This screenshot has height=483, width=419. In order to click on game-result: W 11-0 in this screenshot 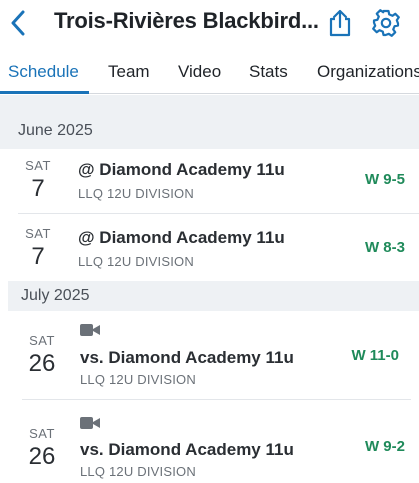, I will do `click(375, 355)`.